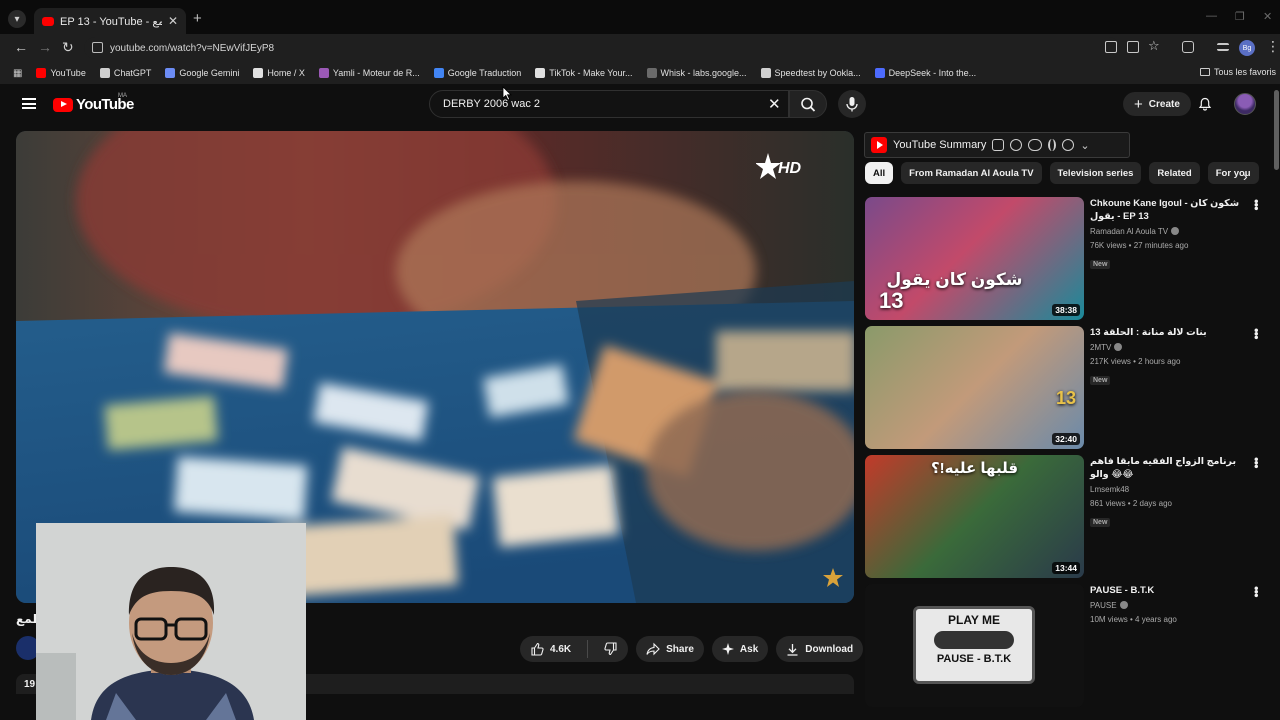 The image size is (1280, 720). I want to click on robot-icon, so click(998, 145).